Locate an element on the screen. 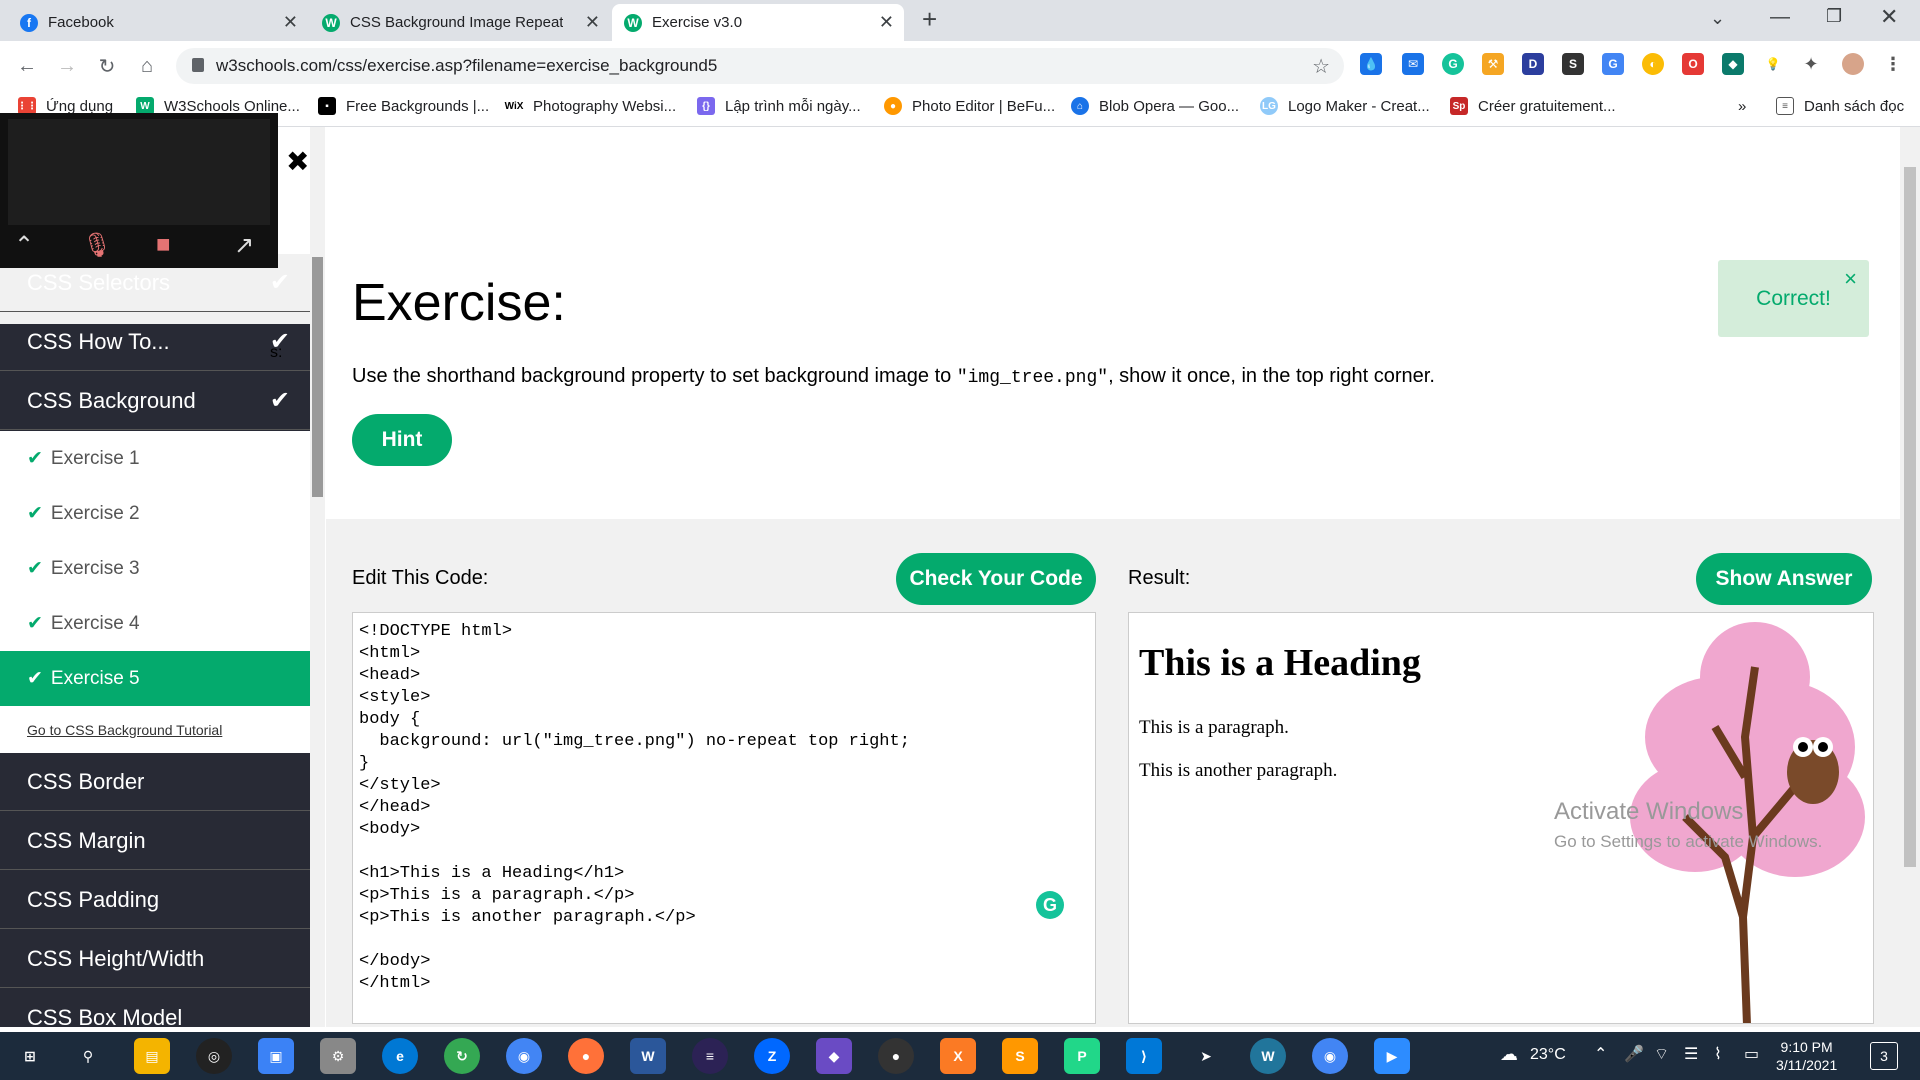  chrome-icon: ◉ is located at coordinates (524, 1056).